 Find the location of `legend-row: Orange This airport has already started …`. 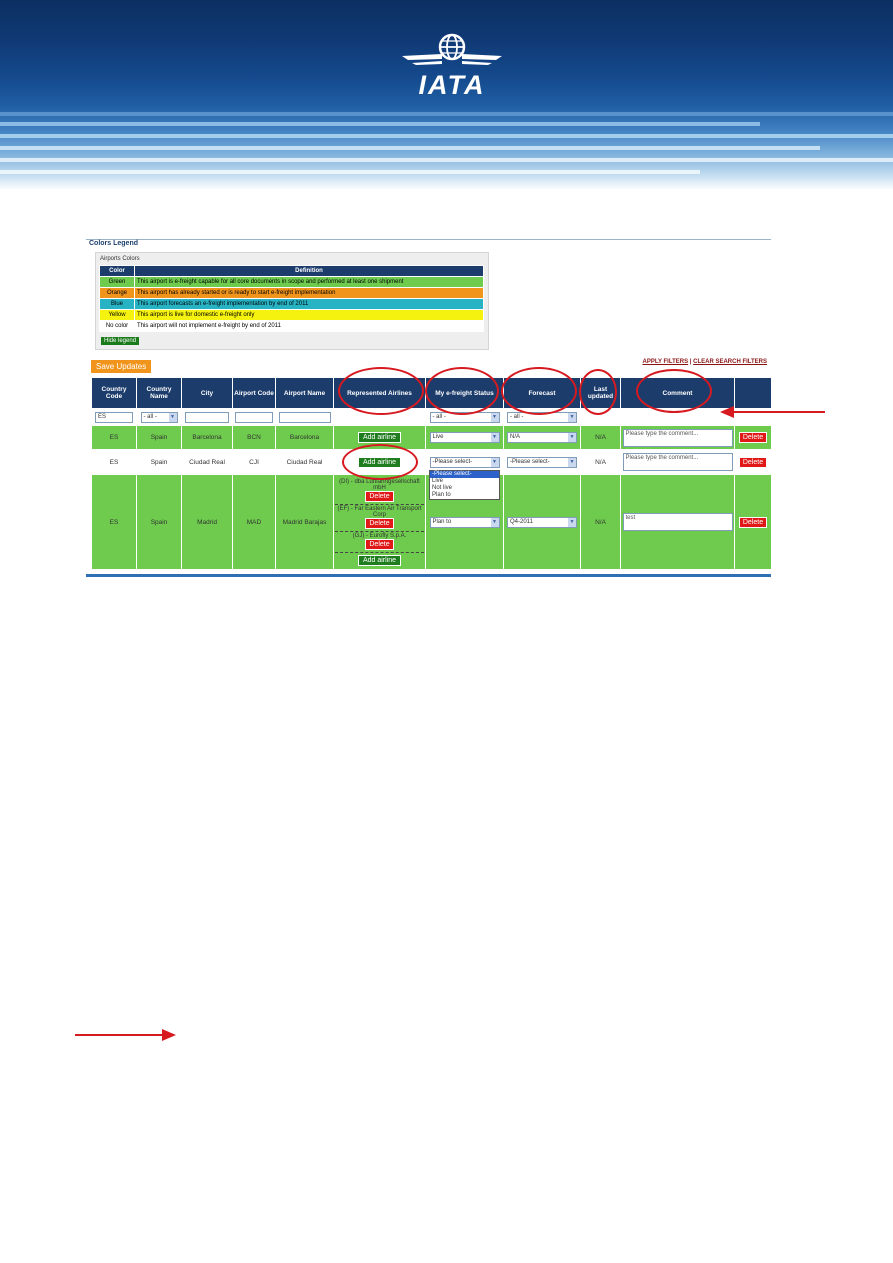

legend-row: Orange This airport has already started … is located at coordinates (291, 293).